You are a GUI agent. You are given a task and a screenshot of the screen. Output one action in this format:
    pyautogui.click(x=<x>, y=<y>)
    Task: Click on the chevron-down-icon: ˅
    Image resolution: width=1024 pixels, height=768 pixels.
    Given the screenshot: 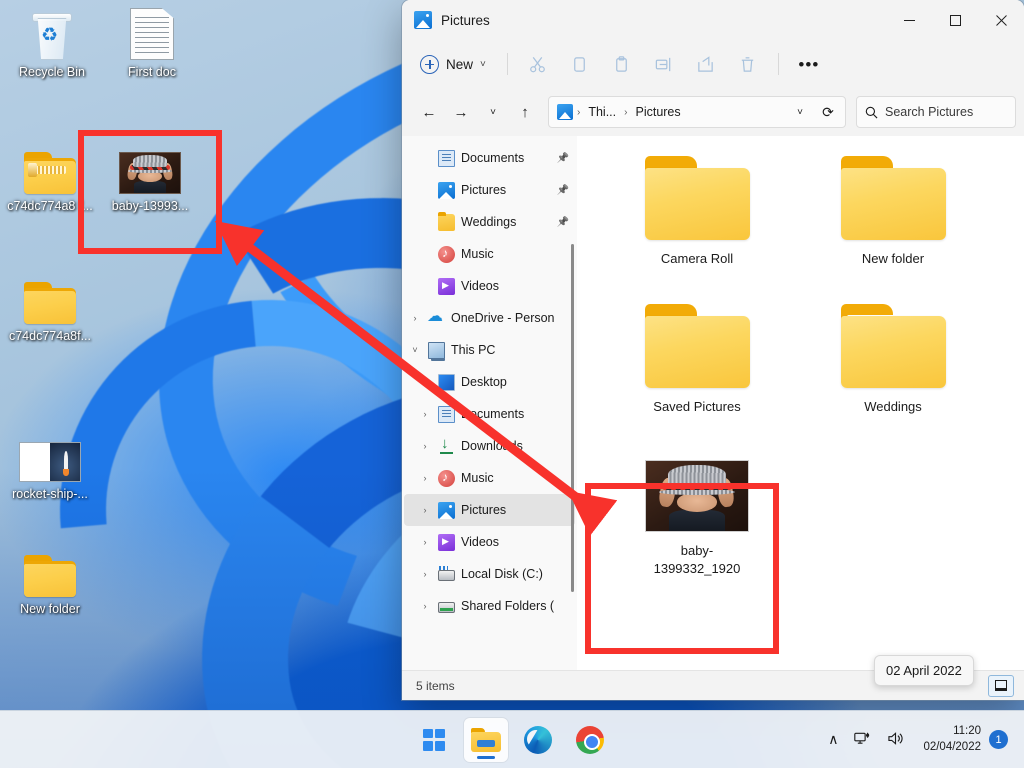 What is the action you would take?
    pyautogui.click(x=415, y=350)
    